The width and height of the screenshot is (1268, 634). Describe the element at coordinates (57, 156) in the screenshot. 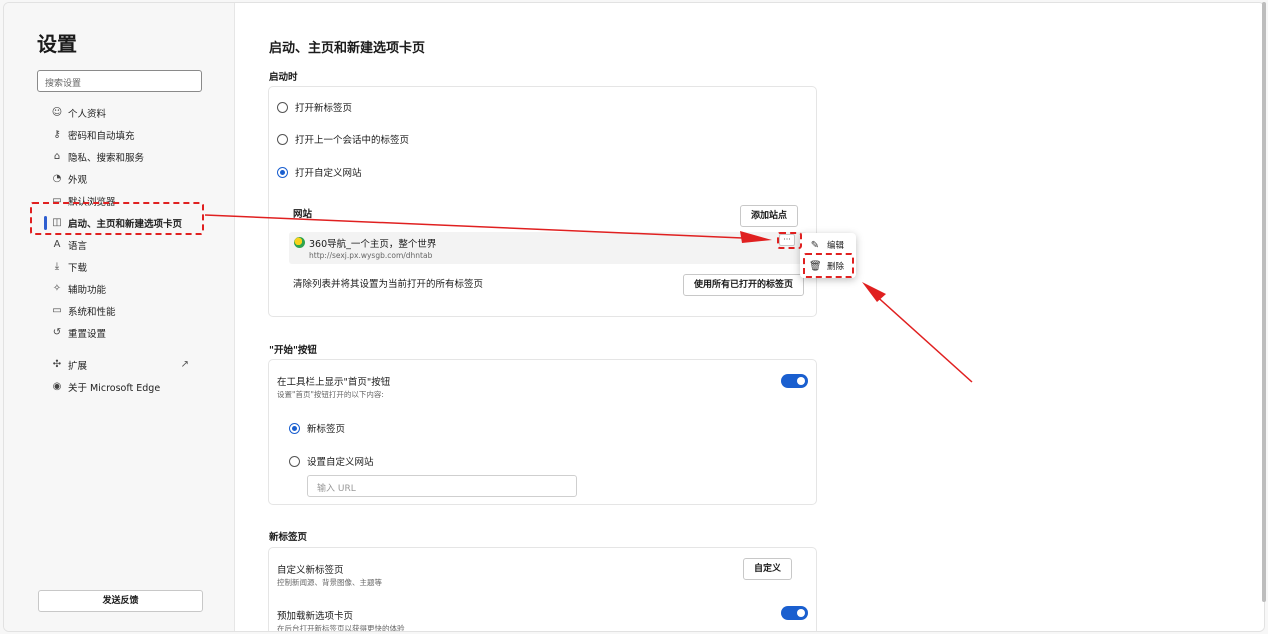

I see `lock-icon: ⌂` at that location.